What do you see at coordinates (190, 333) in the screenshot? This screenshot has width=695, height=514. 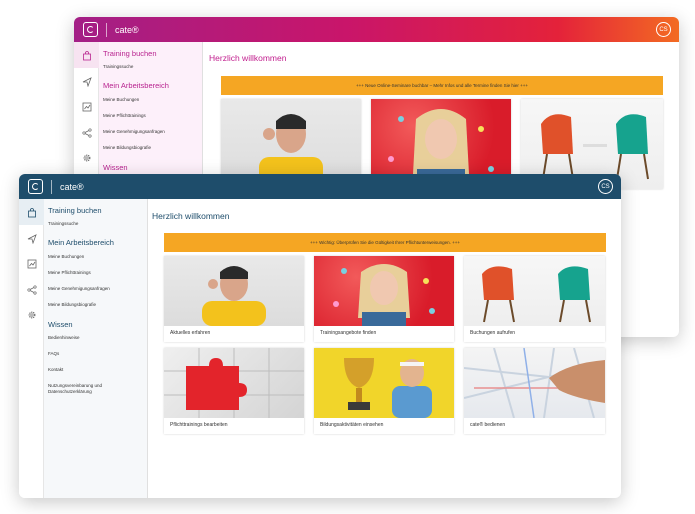 I see `tile-caption: Aktuelles erfahren` at bounding box center [190, 333].